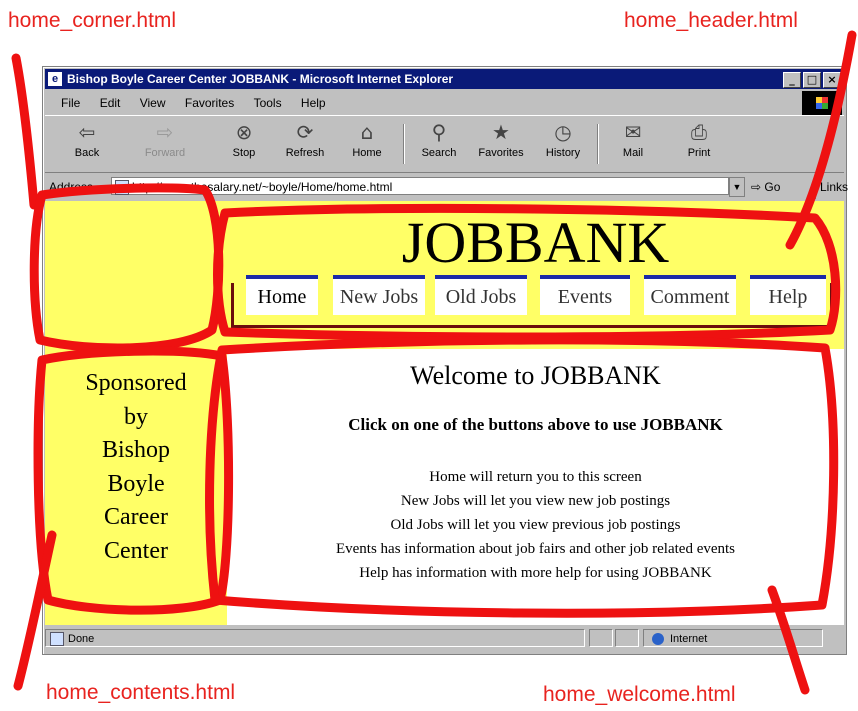 The width and height of the screenshot is (858, 711). I want to click on home-icon: ⌂, so click(367, 132).